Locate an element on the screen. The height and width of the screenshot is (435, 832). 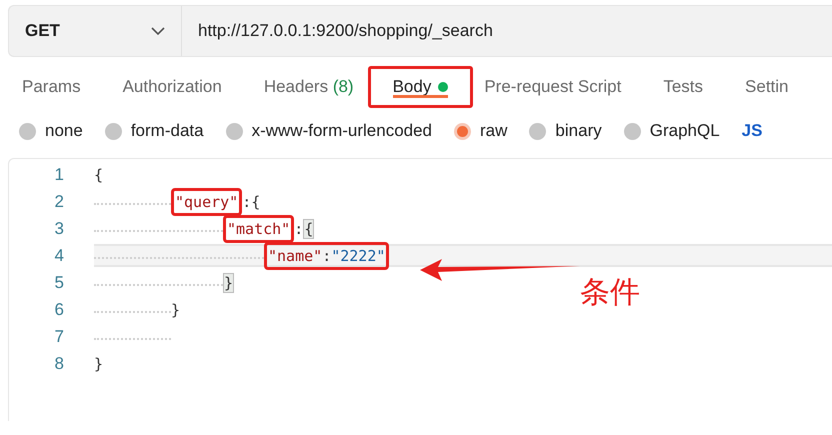
line-number: 2 is located at coordinates (59, 202).